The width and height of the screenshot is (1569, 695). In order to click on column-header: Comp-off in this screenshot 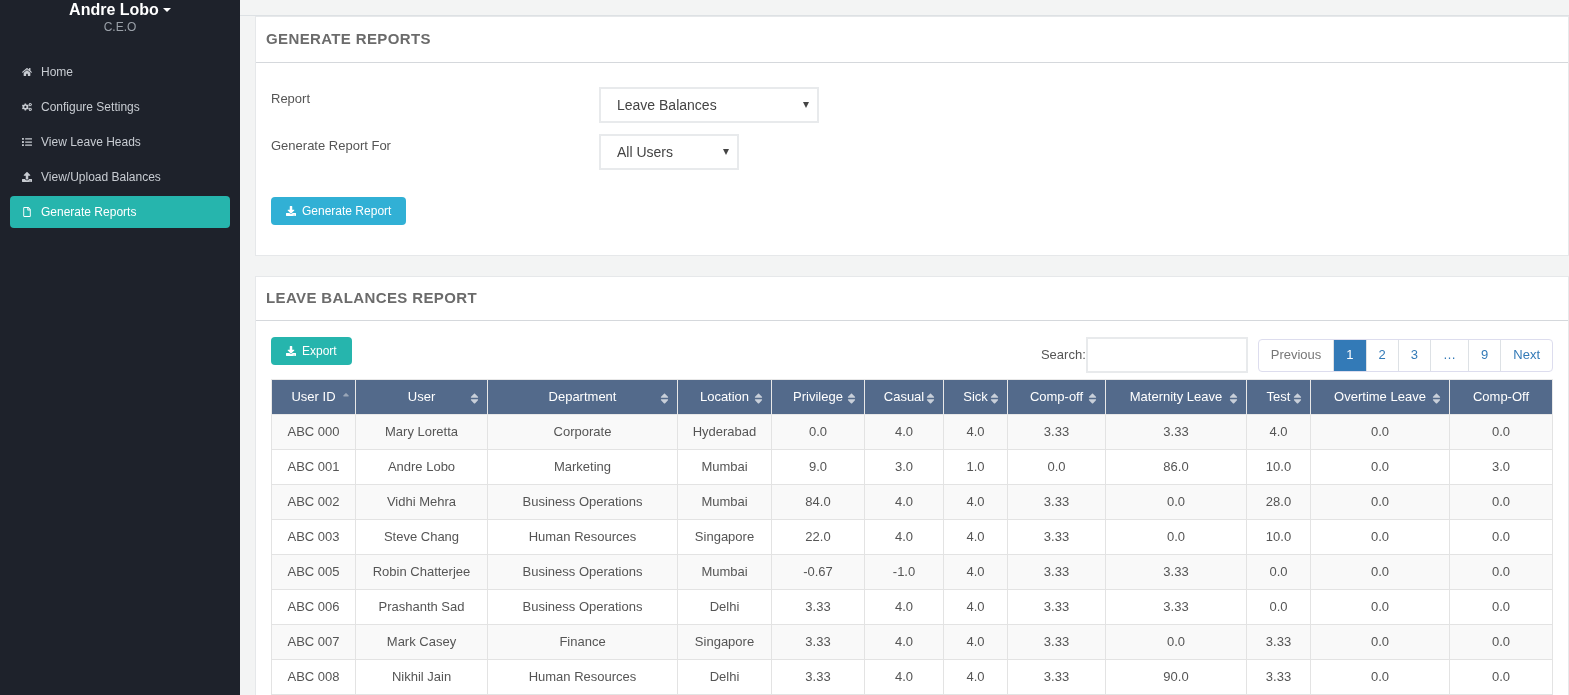, I will do `click(1056, 397)`.